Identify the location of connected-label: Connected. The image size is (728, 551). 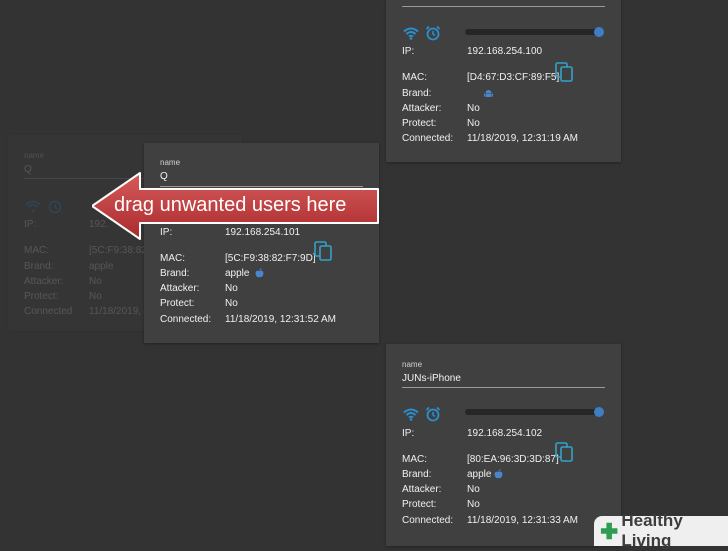
(48, 311).